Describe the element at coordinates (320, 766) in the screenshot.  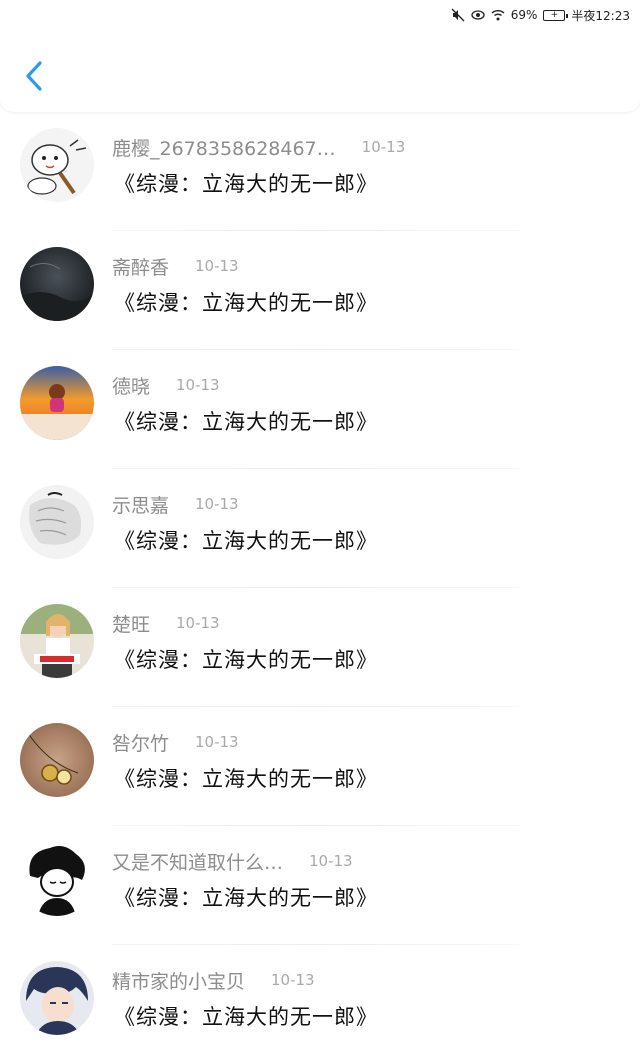
I see `list-item: 咎尔竹 10-13 《综漫：立海大的无一郎》` at that location.